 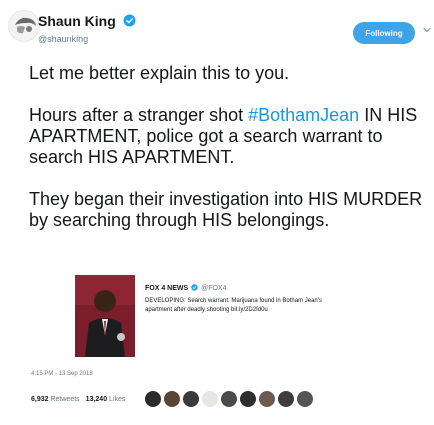 What do you see at coordinates (65, 399) in the screenshot?
I see `retweets-label: Retweets` at bounding box center [65, 399].